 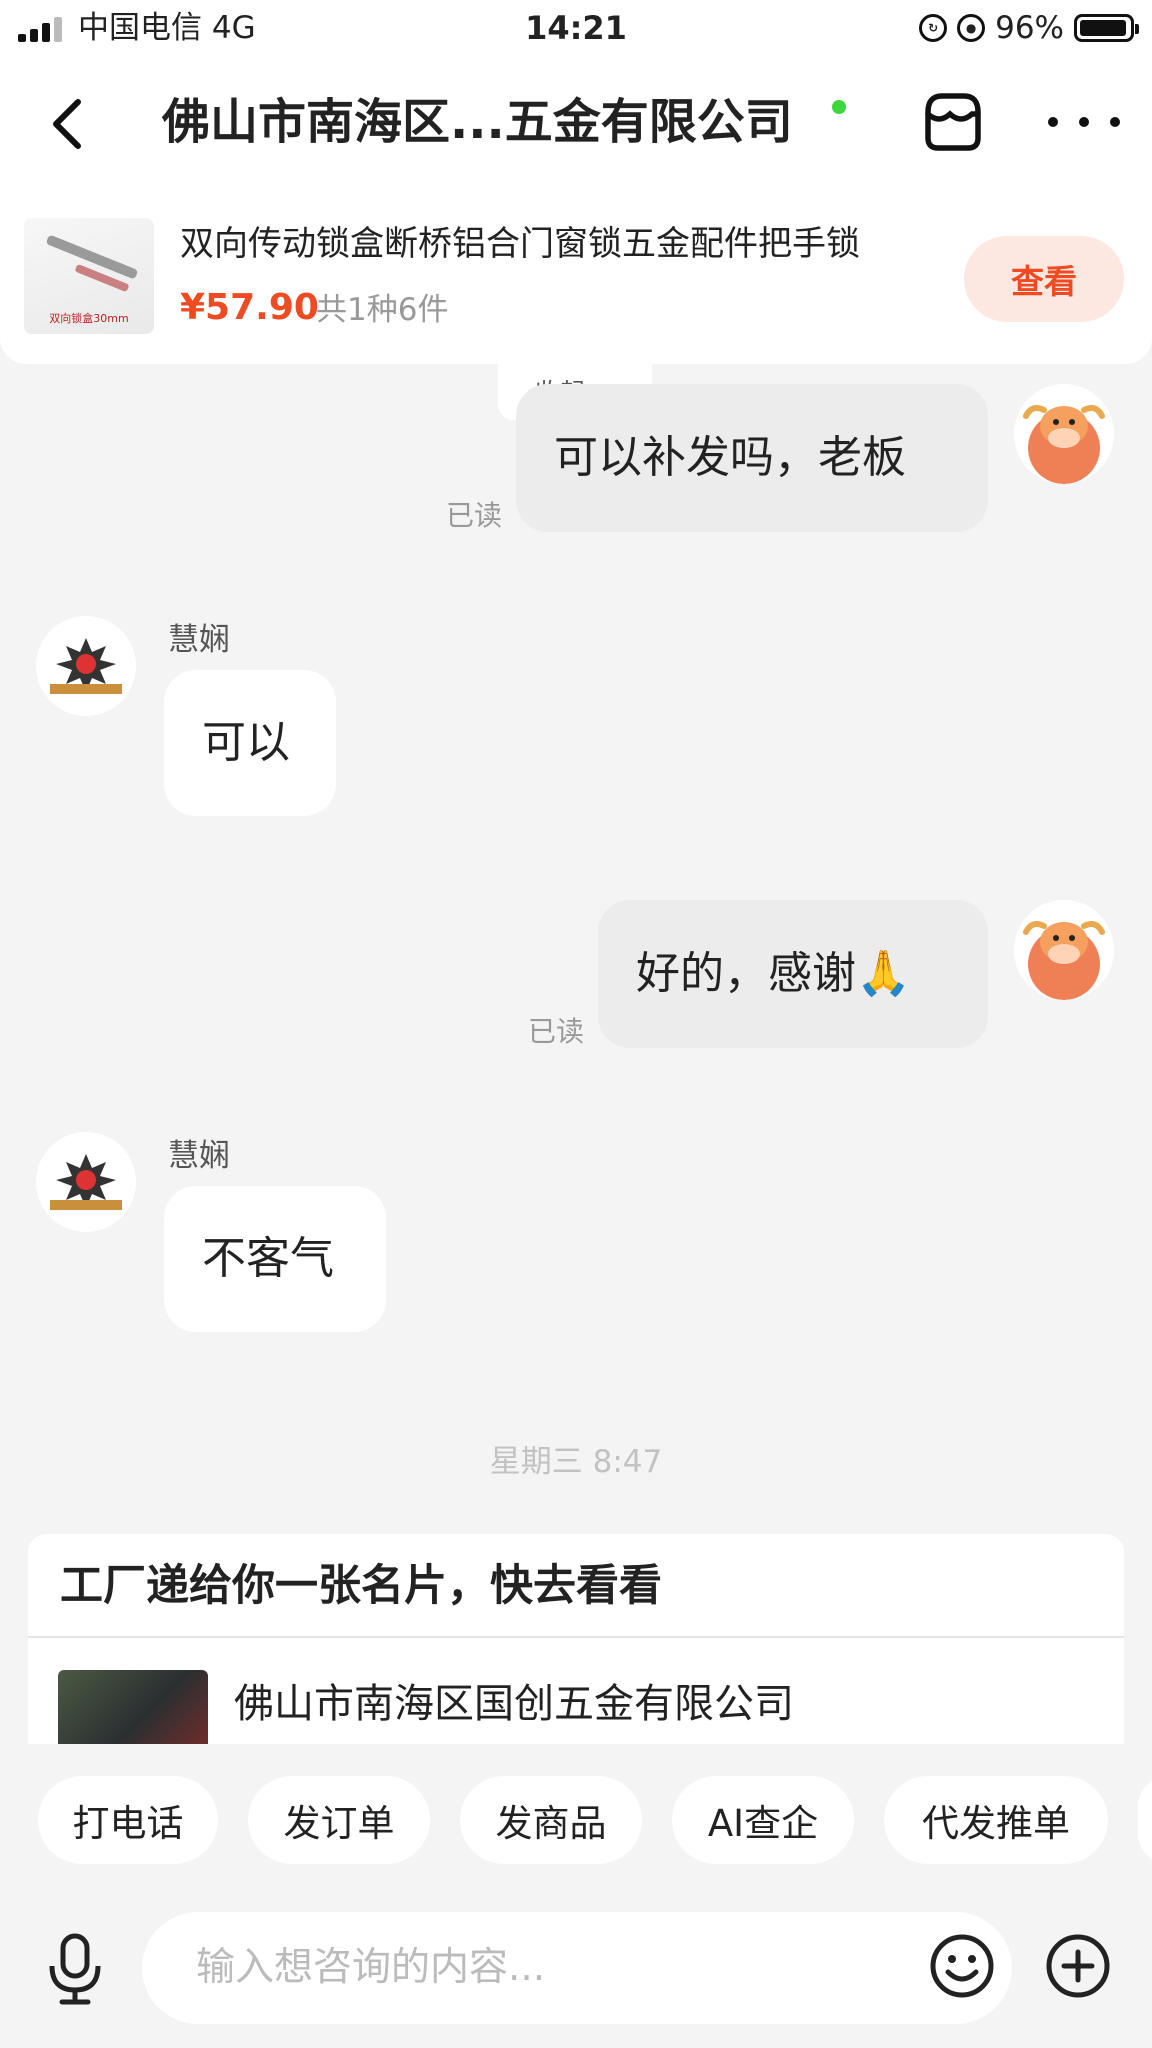 I want to click on more-functions-button, so click(x=1078, y=1966).